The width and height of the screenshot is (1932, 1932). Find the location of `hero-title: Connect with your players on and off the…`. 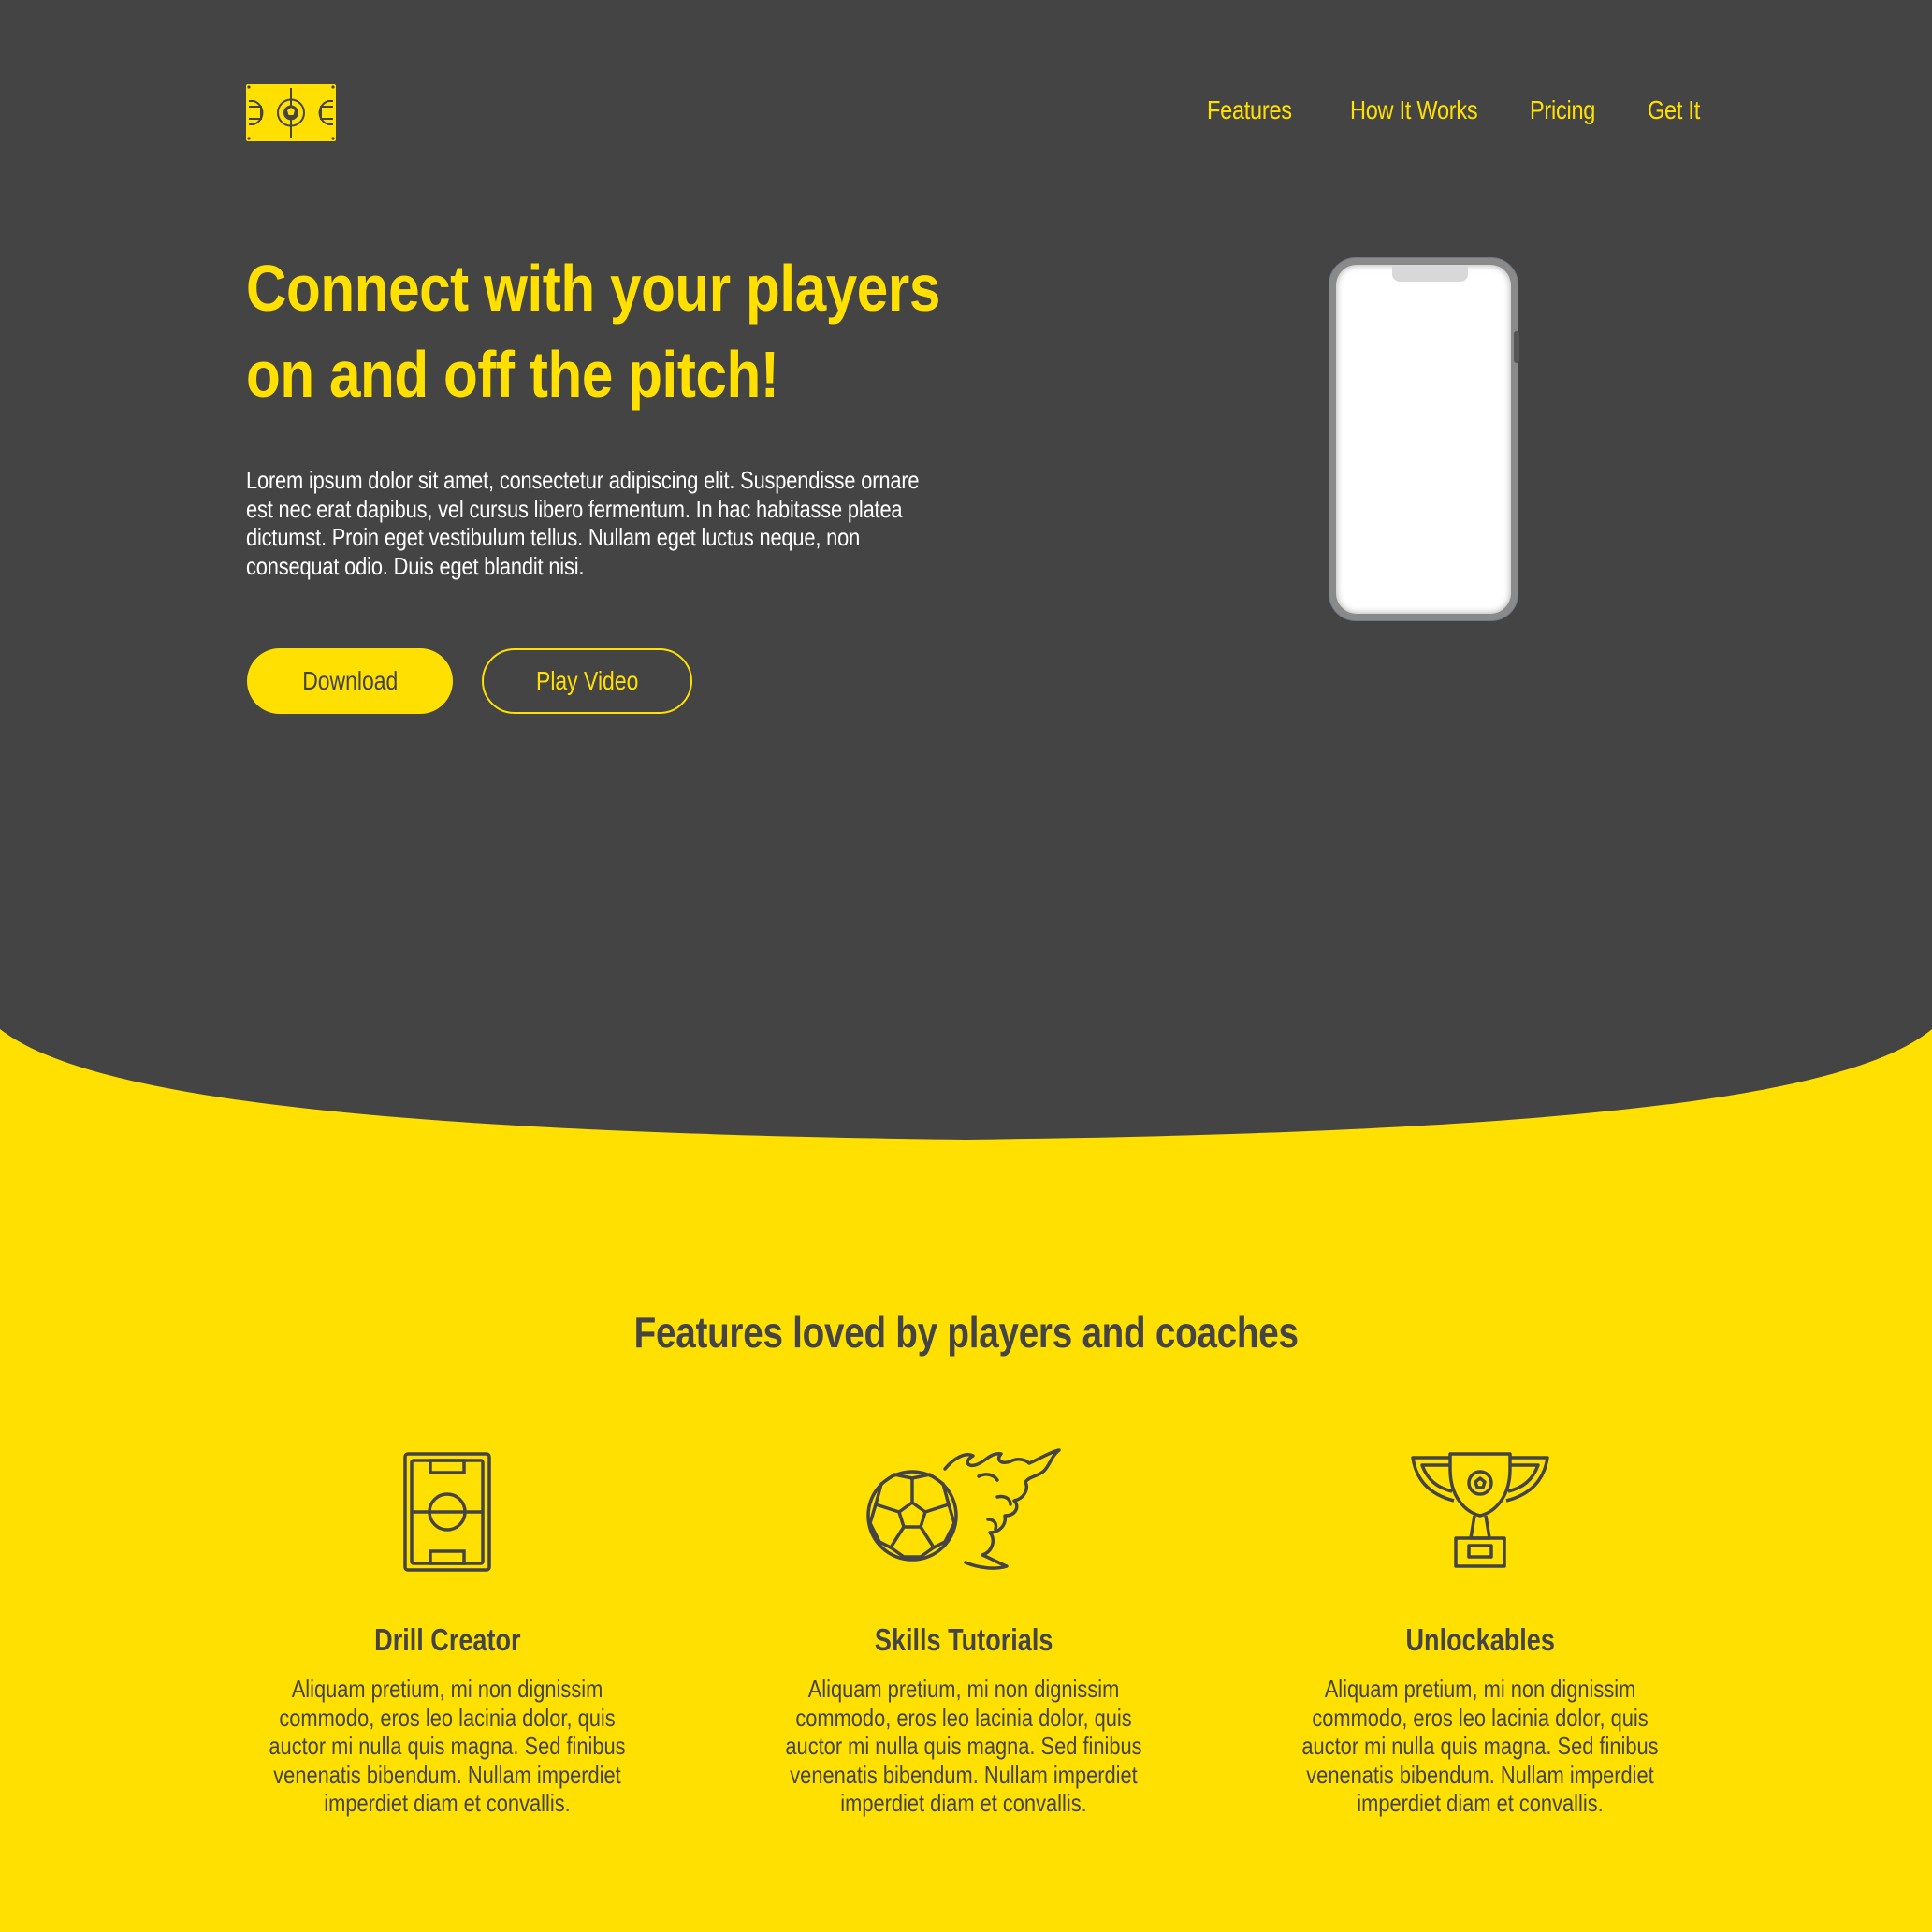

hero-title: Connect with your players on and off the… is located at coordinates (593, 331).